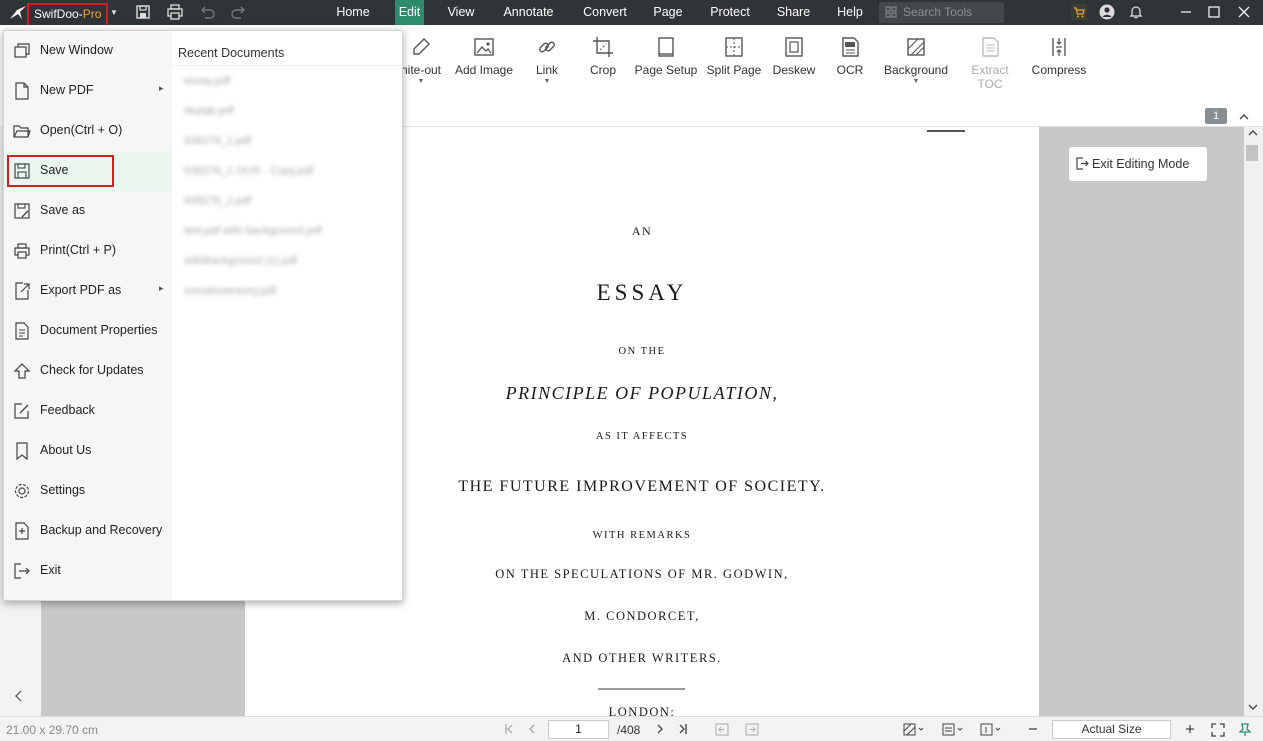 Image resolution: width=1263 pixels, height=741 pixels. I want to click on recent-document-item: 938276_1 OCR - Copy.pdf, so click(248, 171).